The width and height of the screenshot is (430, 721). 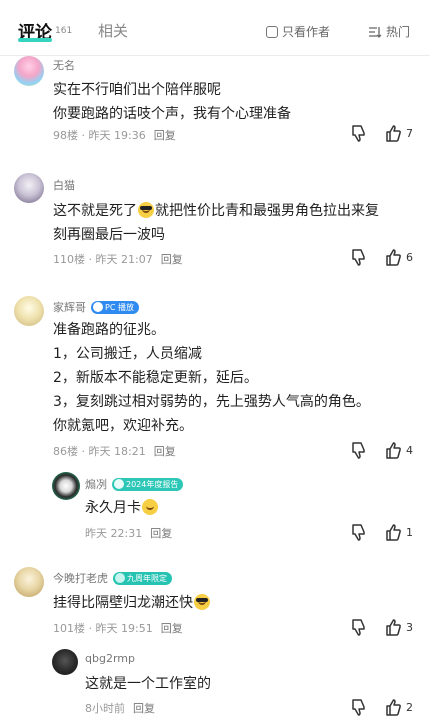 I want to click on year-report-badge: 2024年度报告, so click(x=148, y=484).